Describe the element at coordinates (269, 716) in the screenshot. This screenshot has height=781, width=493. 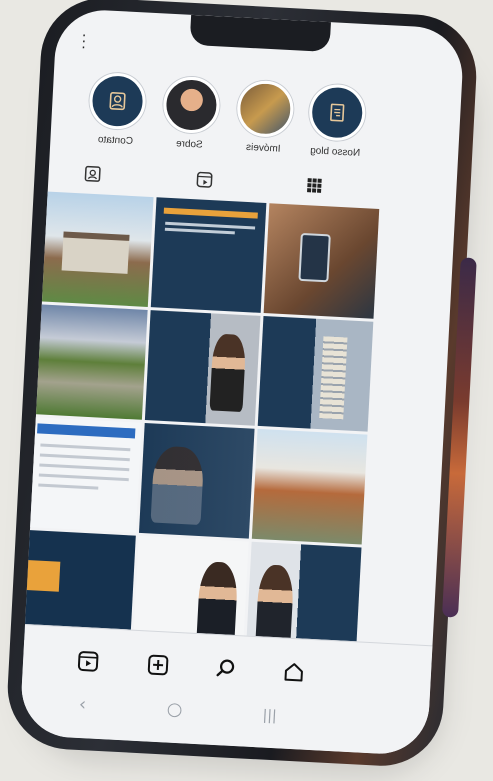
I see `system-recents-icon: |||` at that location.